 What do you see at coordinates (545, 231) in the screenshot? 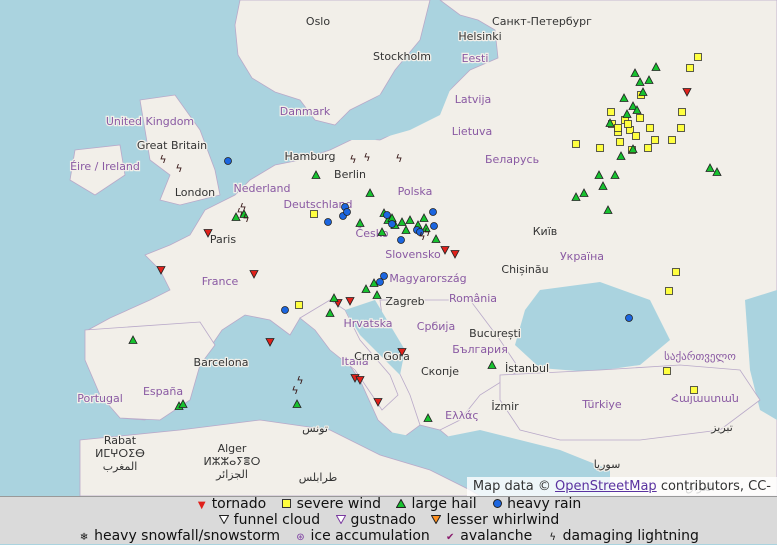
I see `map-label: Київ` at bounding box center [545, 231].